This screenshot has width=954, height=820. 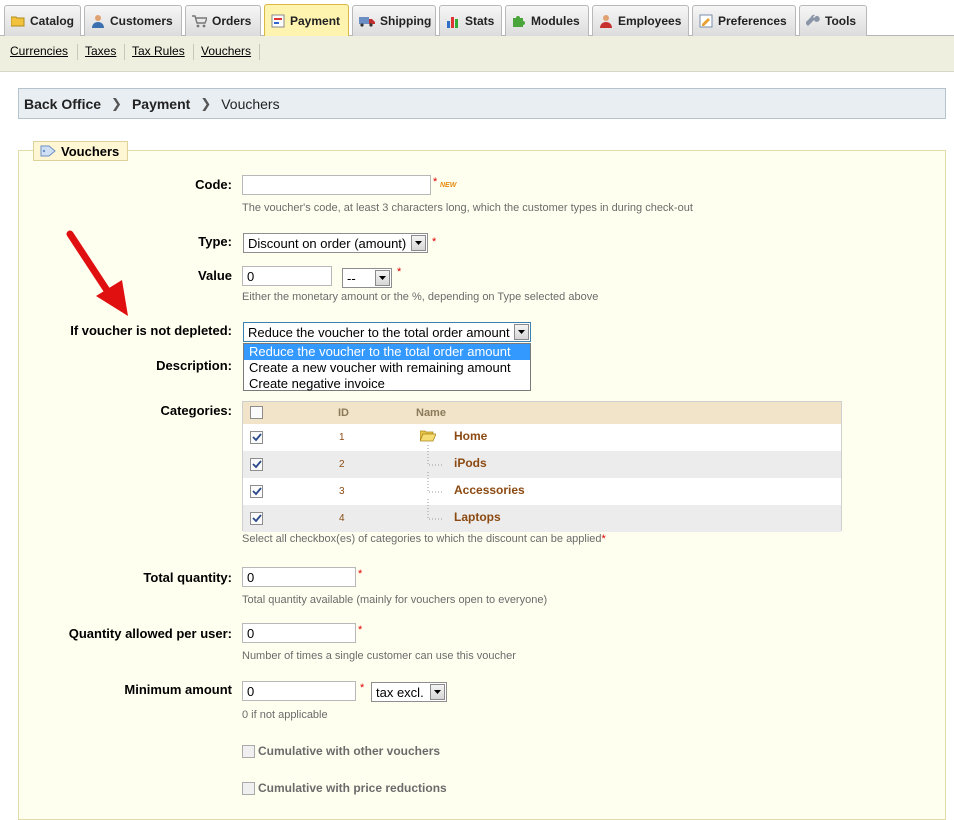 What do you see at coordinates (367, 278) in the screenshot?
I see `value-unit-select: --` at bounding box center [367, 278].